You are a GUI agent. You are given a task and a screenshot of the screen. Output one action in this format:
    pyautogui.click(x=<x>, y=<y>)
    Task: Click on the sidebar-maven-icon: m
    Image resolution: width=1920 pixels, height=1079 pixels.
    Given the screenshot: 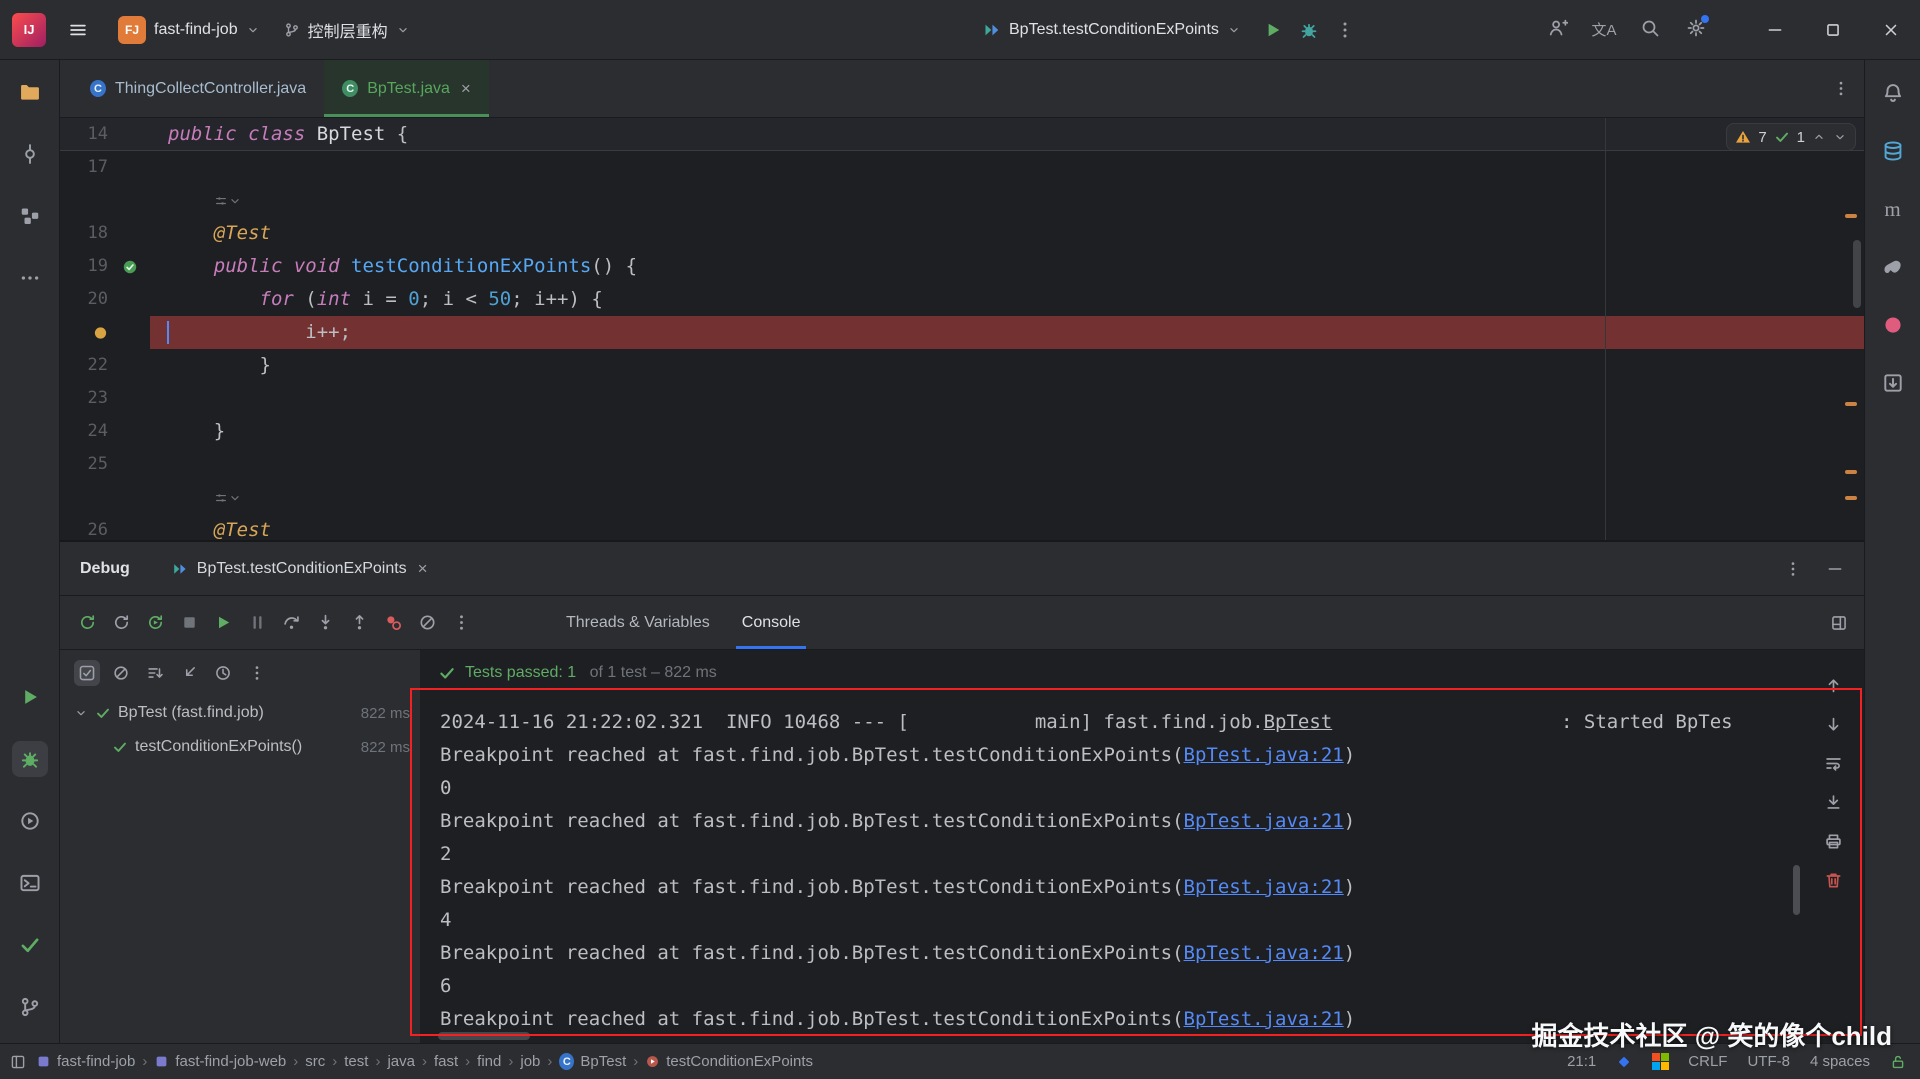 What is the action you would take?
    pyautogui.click(x=1893, y=209)
    